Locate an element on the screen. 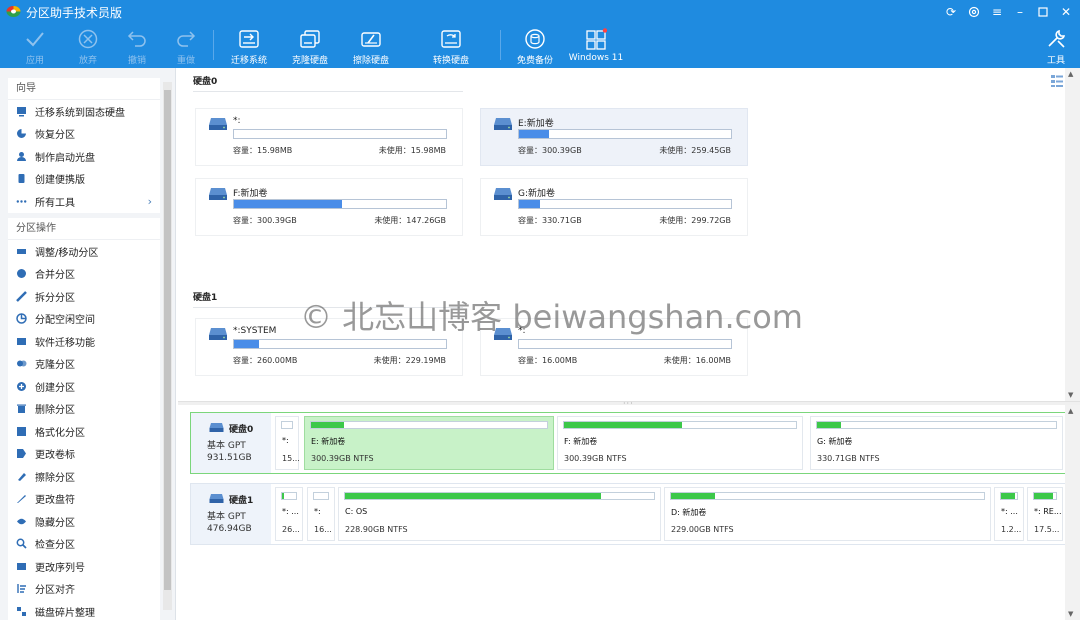  sidebar-item-recover: 恢复分区 is located at coordinates (84, 134).